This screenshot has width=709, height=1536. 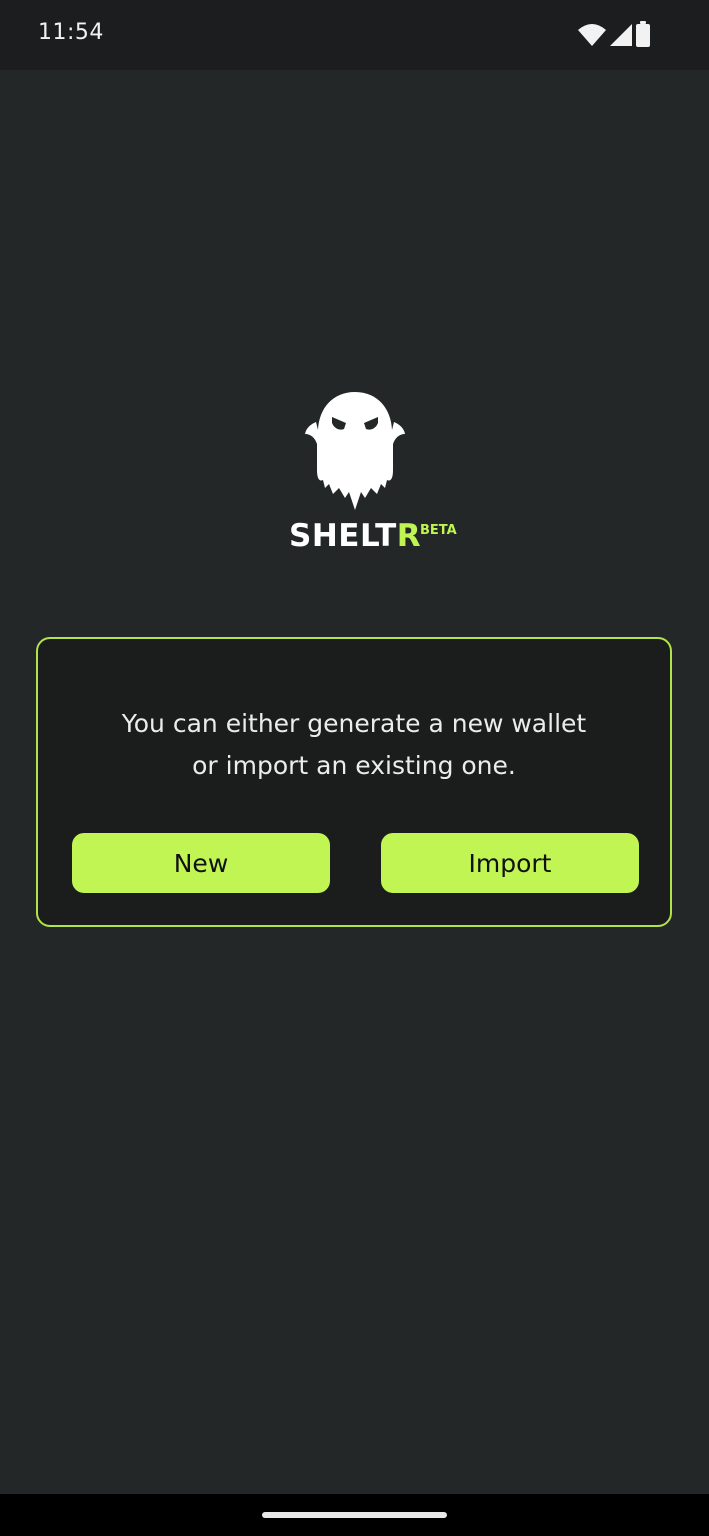 What do you see at coordinates (438, 530) in the screenshot?
I see `beta-badge: BETA` at bounding box center [438, 530].